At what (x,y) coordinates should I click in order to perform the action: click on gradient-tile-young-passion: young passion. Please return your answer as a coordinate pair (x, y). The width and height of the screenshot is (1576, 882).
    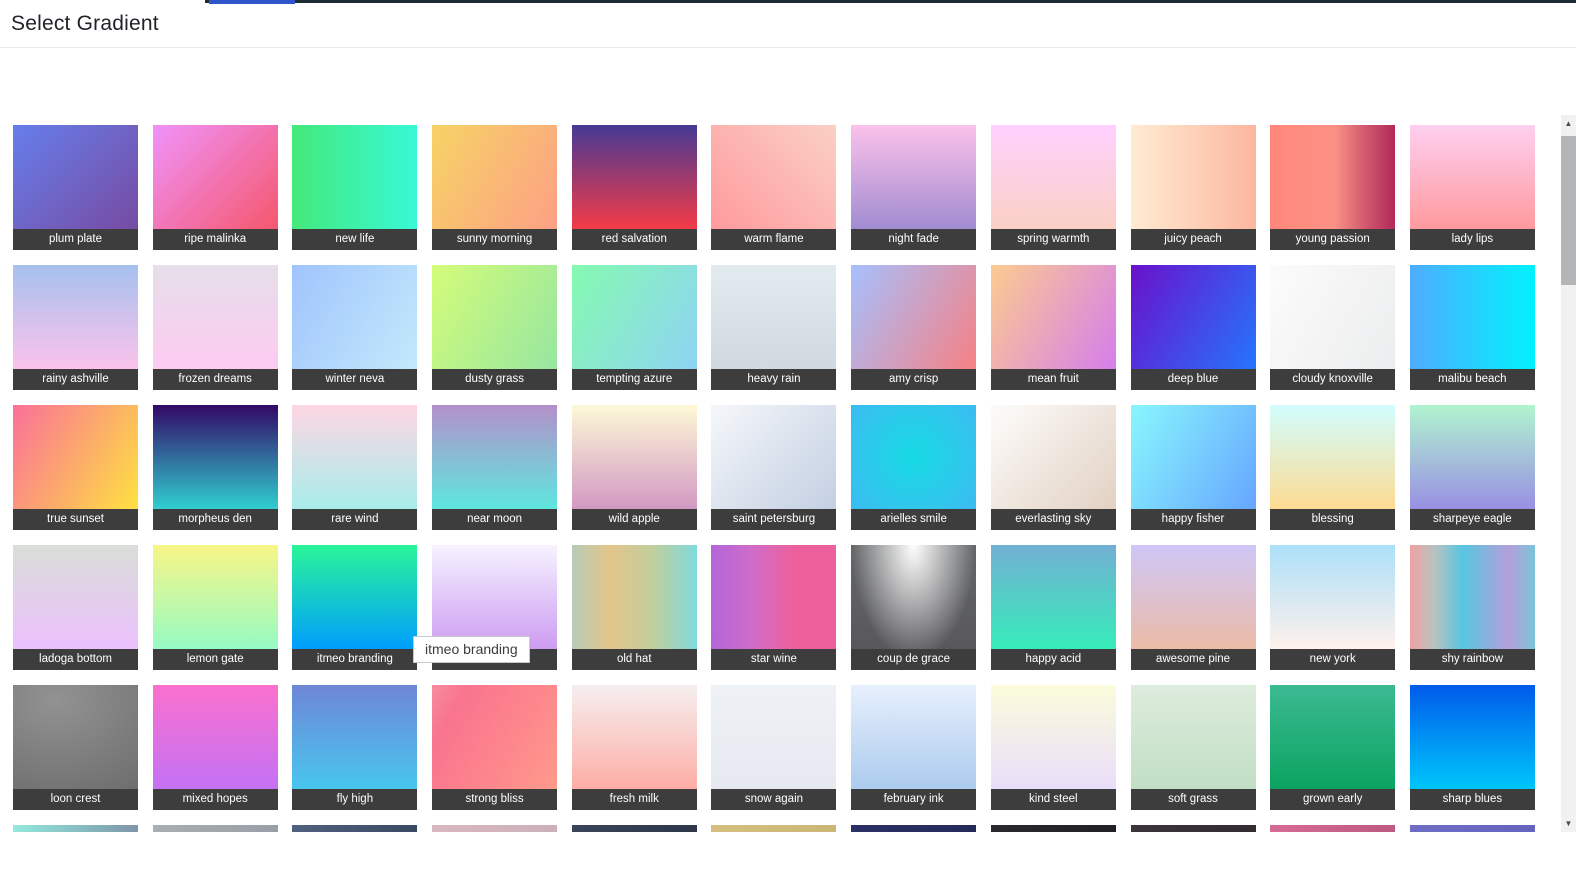
    Looking at the image, I should click on (1333, 187).